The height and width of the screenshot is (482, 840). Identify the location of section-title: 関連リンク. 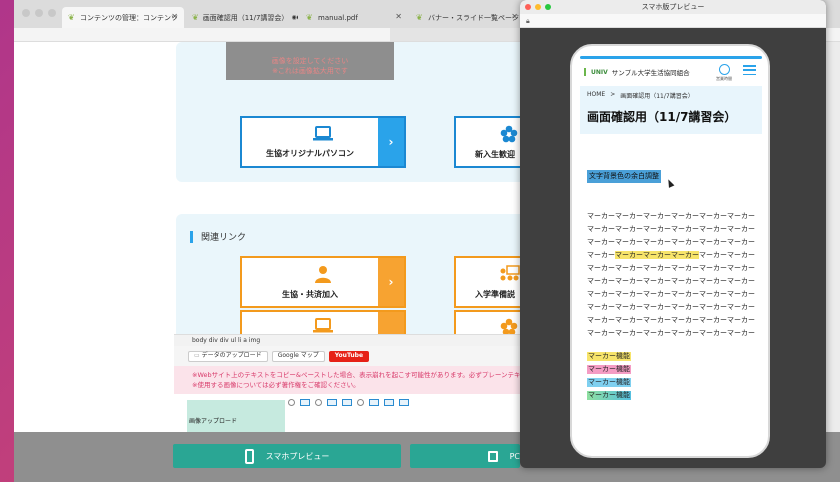
(224, 238).